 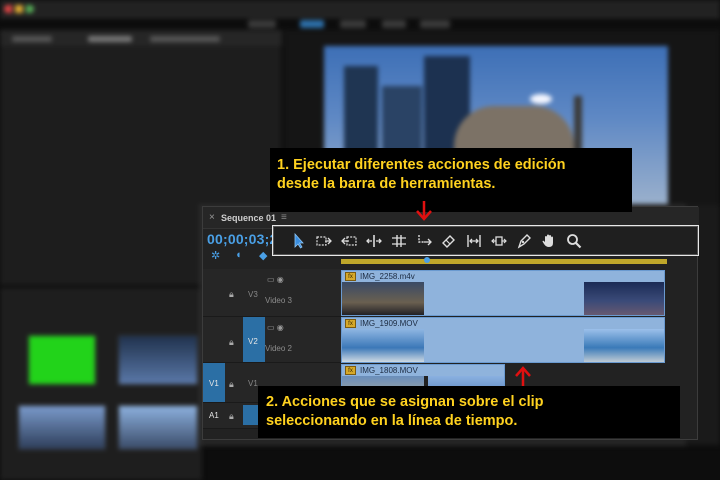 What do you see at coordinates (349, 241) in the screenshot?
I see `ripple-edit-icon` at bounding box center [349, 241].